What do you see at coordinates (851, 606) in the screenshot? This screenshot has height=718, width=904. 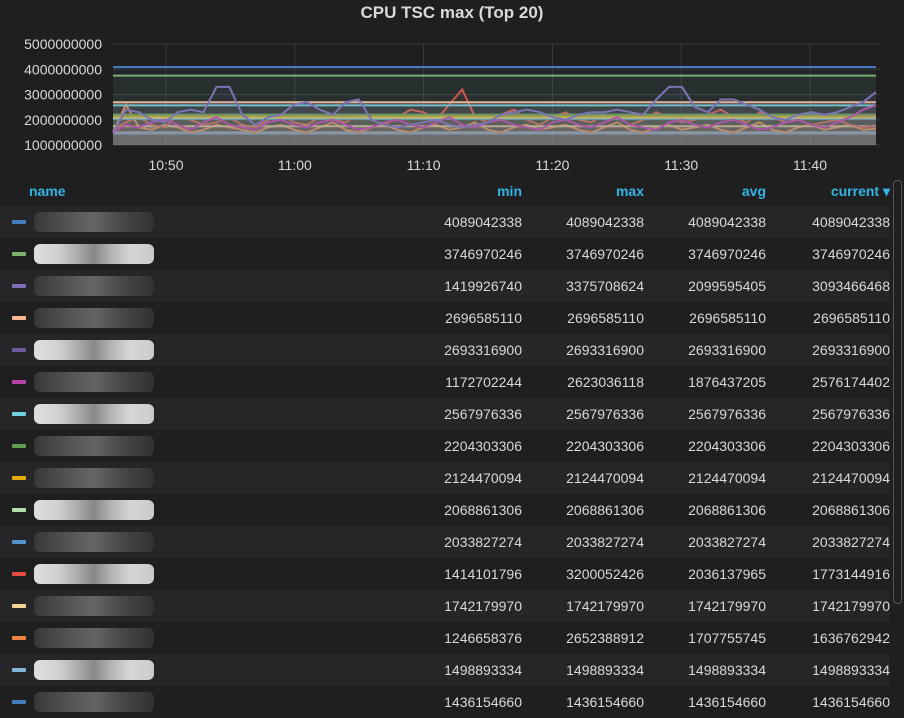 I see `legend-value-current: 1742179970` at bounding box center [851, 606].